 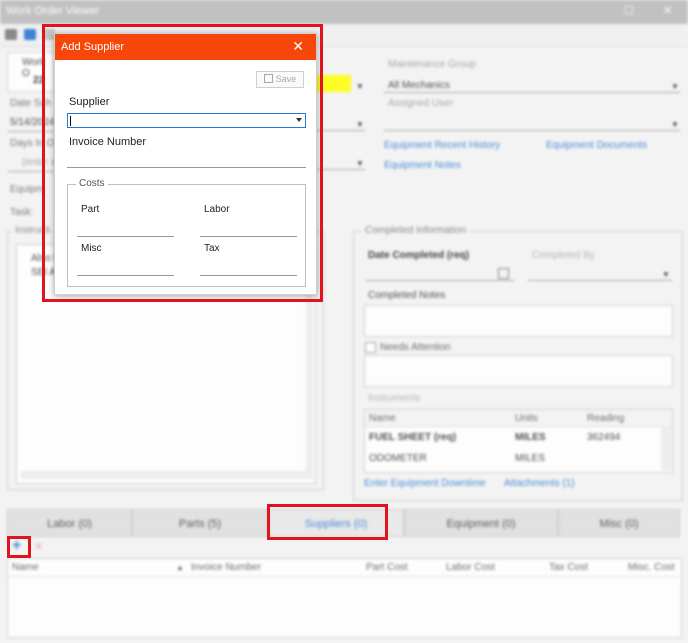 What do you see at coordinates (419, 85) in the screenshot?
I see `maintenance-group-value: All Mechanics` at bounding box center [419, 85].